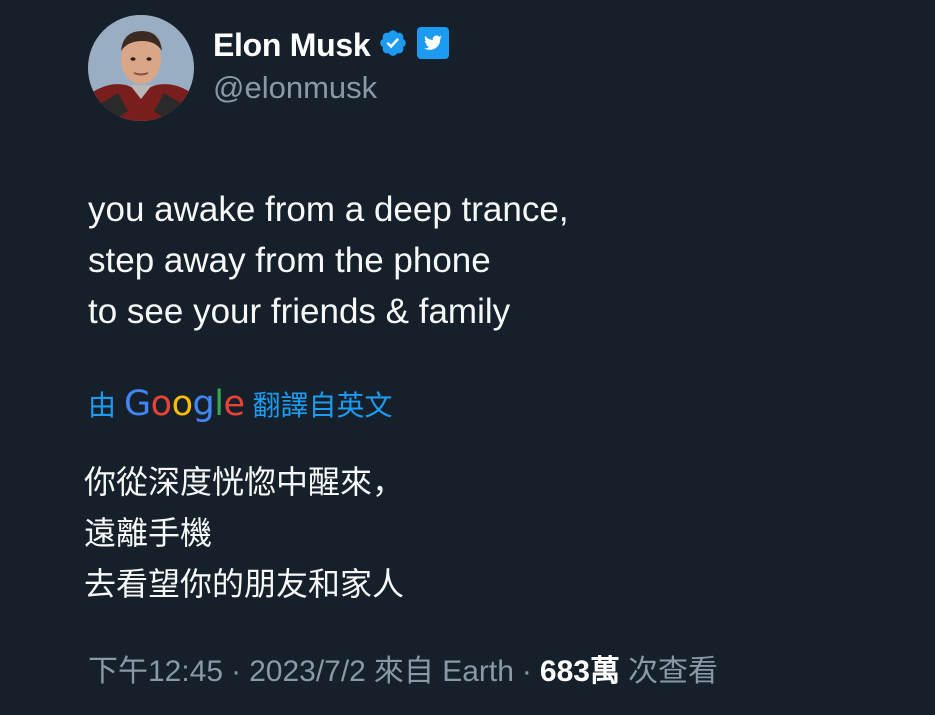 Image resolution: width=935 pixels, height=715 pixels. I want to click on author-name-row: Elon Musk, so click(331, 45).